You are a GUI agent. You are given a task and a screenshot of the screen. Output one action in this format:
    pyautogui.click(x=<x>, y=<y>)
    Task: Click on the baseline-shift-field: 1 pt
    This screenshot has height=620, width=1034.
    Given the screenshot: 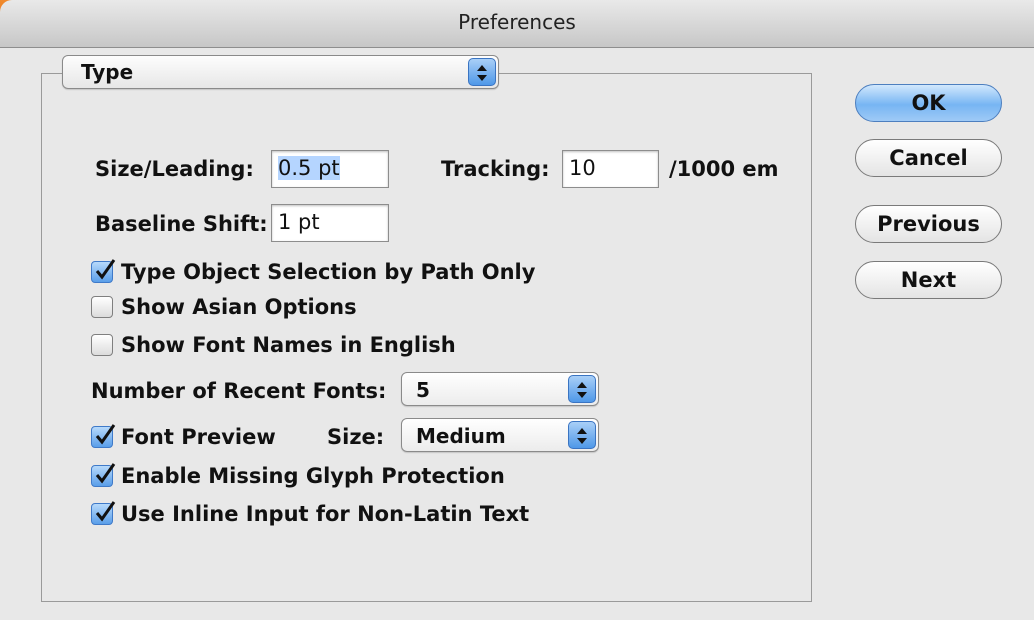 What is the action you would take?
    pyautogui.click(x=330, y=223)
    